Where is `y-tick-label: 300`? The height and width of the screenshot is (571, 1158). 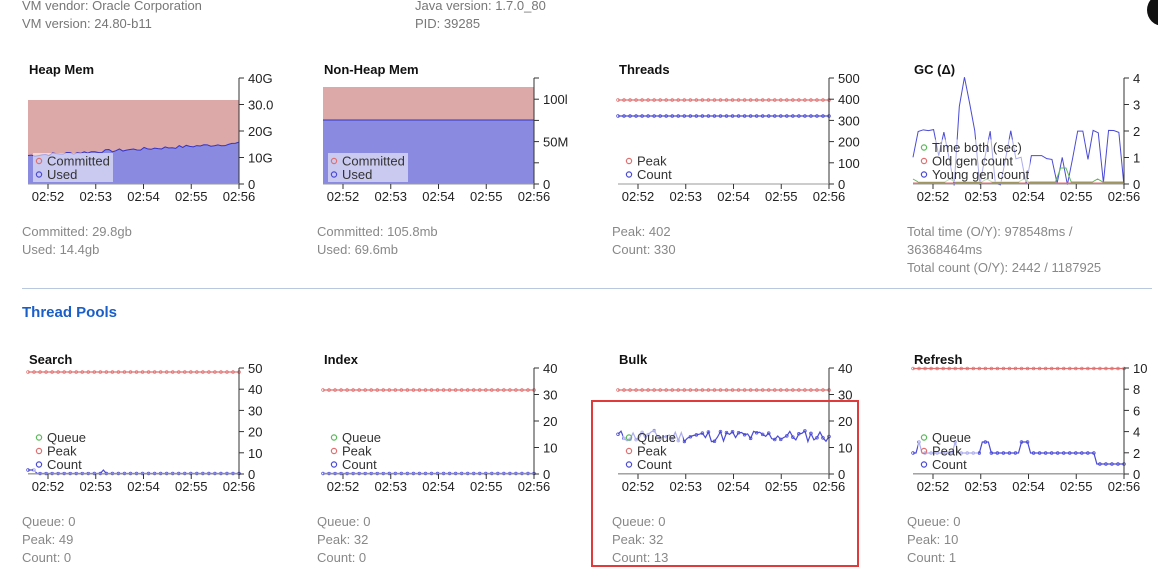
y-tick-label: 300 is located at coordinates (849, 120).